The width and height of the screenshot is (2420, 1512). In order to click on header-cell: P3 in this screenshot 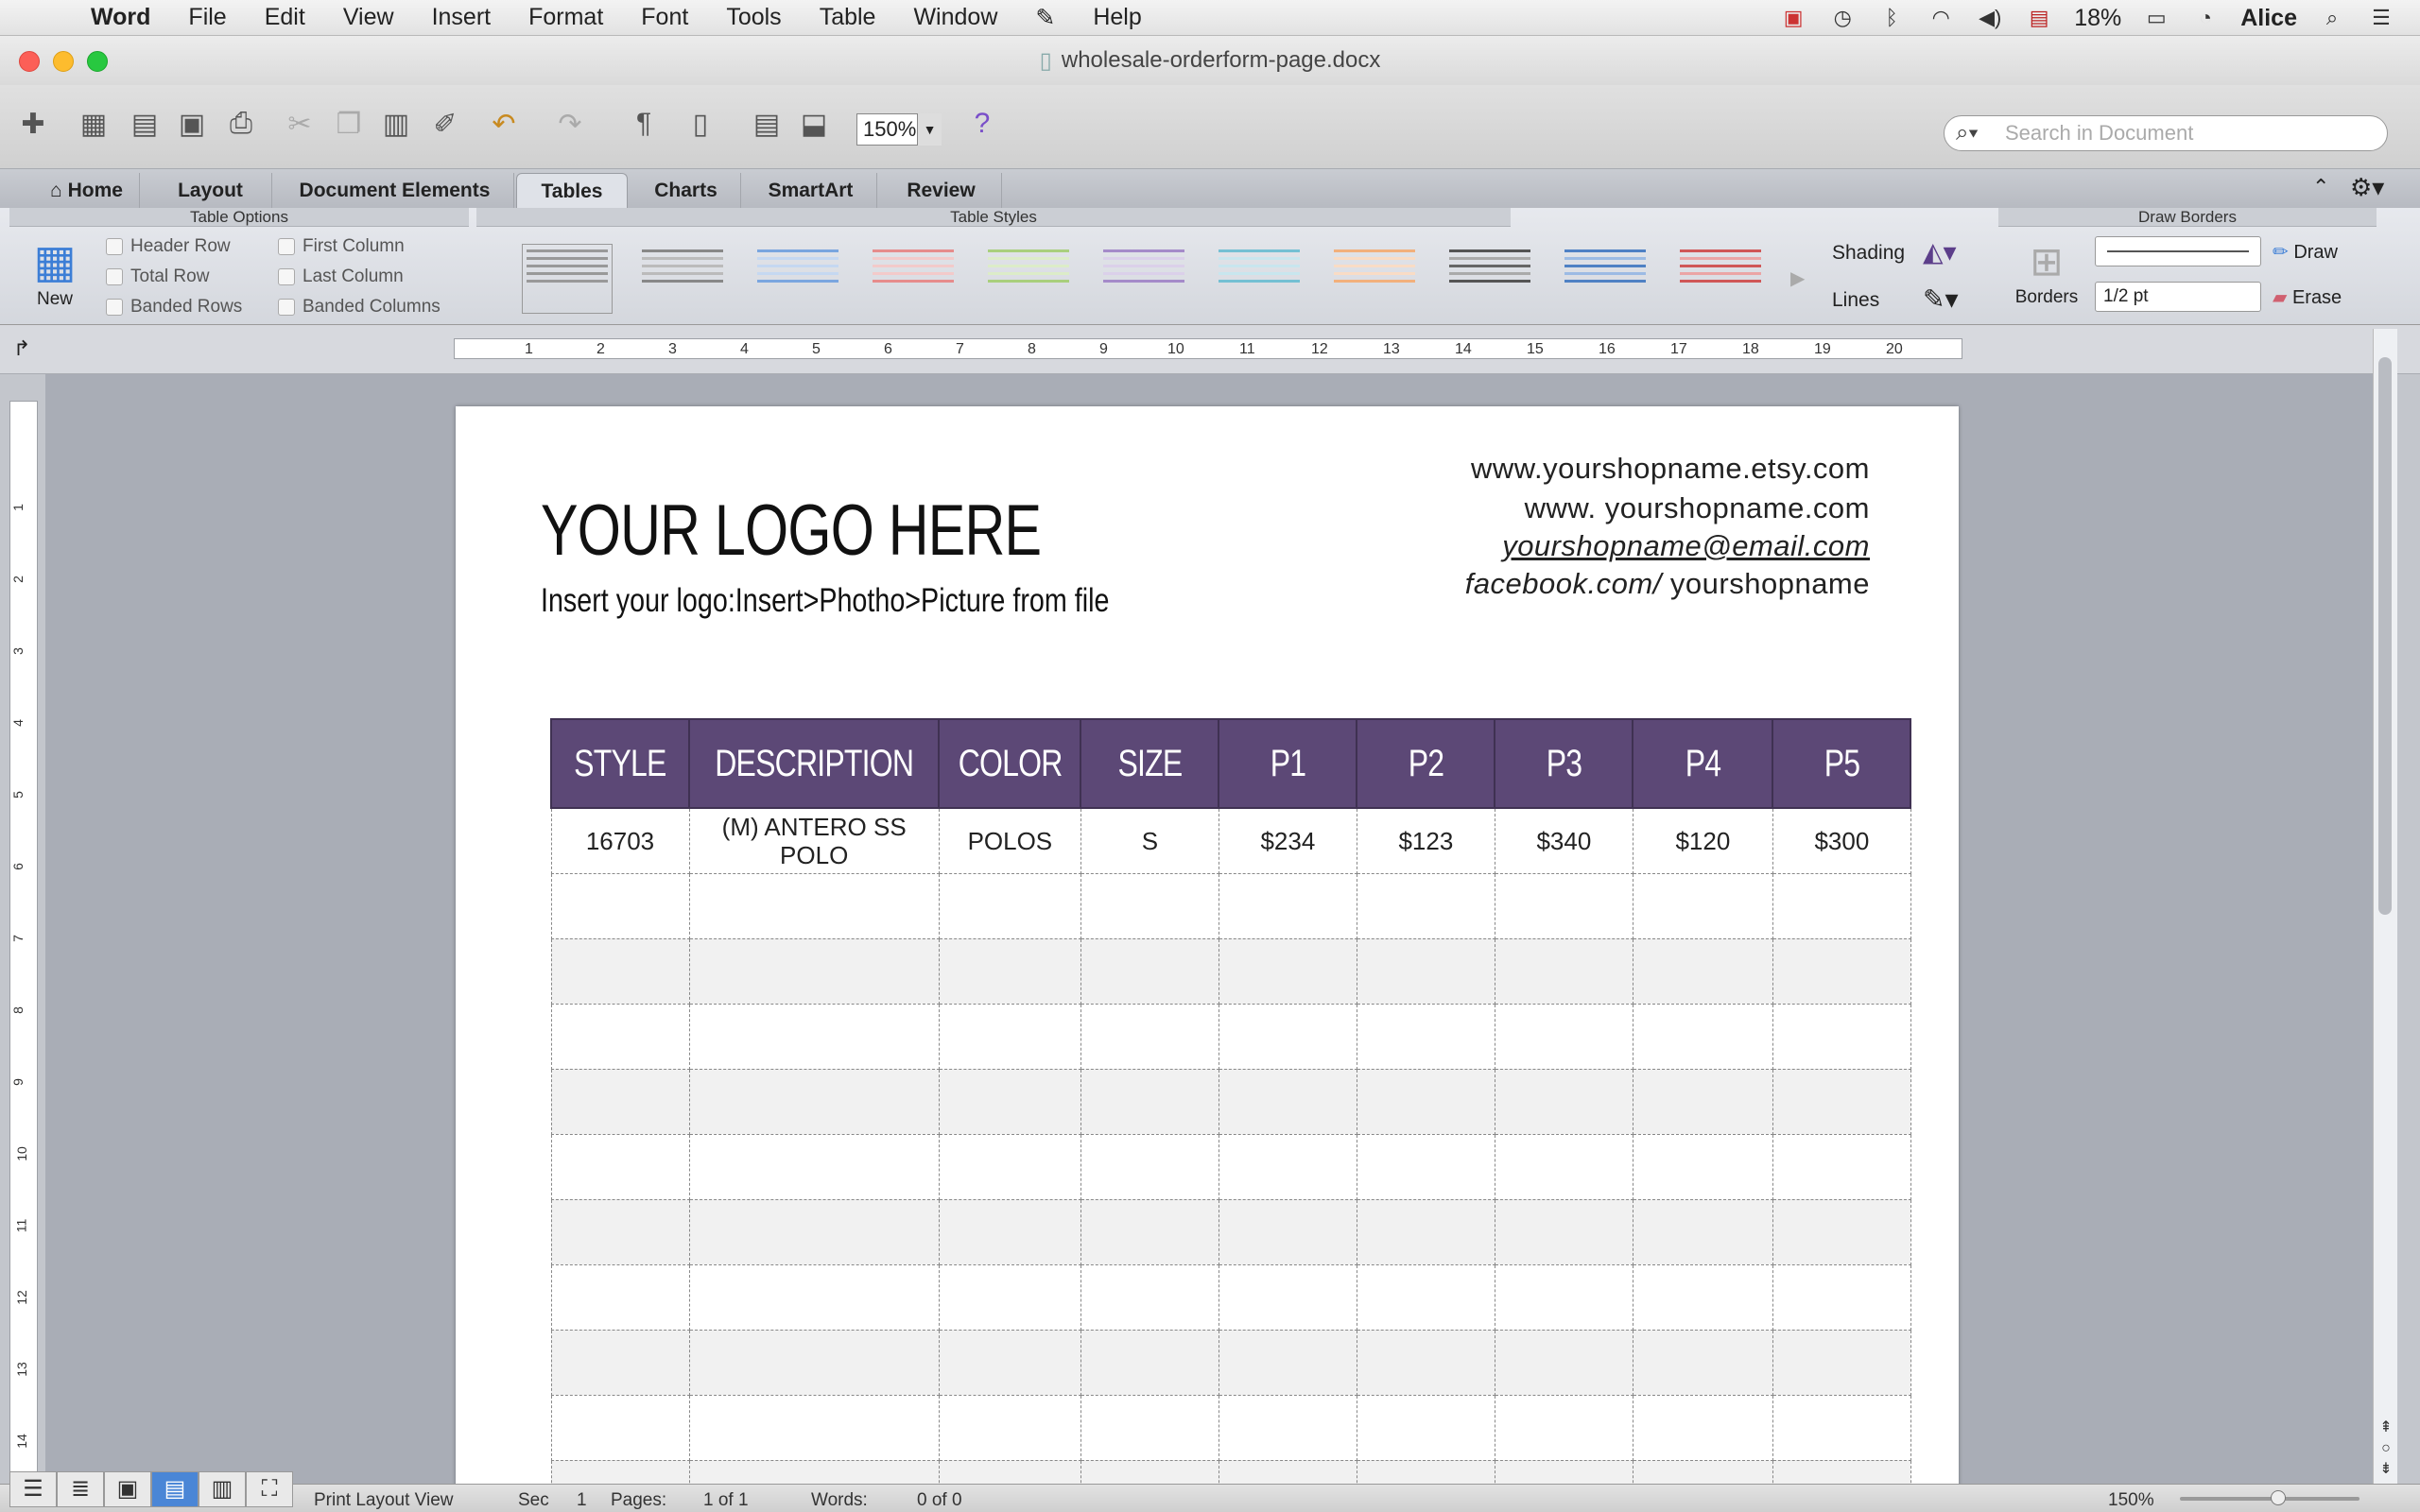, I will do `click(1564, 763)`.